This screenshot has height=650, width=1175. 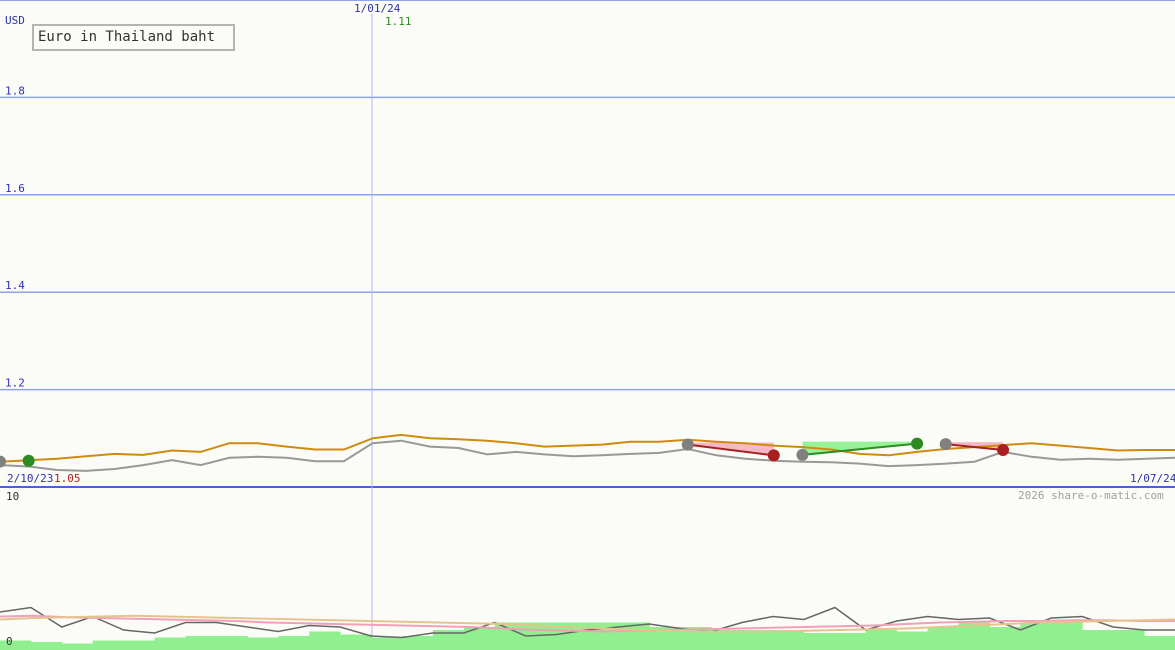 I want to click on date-label-top: 1/01/24, so click(x=377, y=8).